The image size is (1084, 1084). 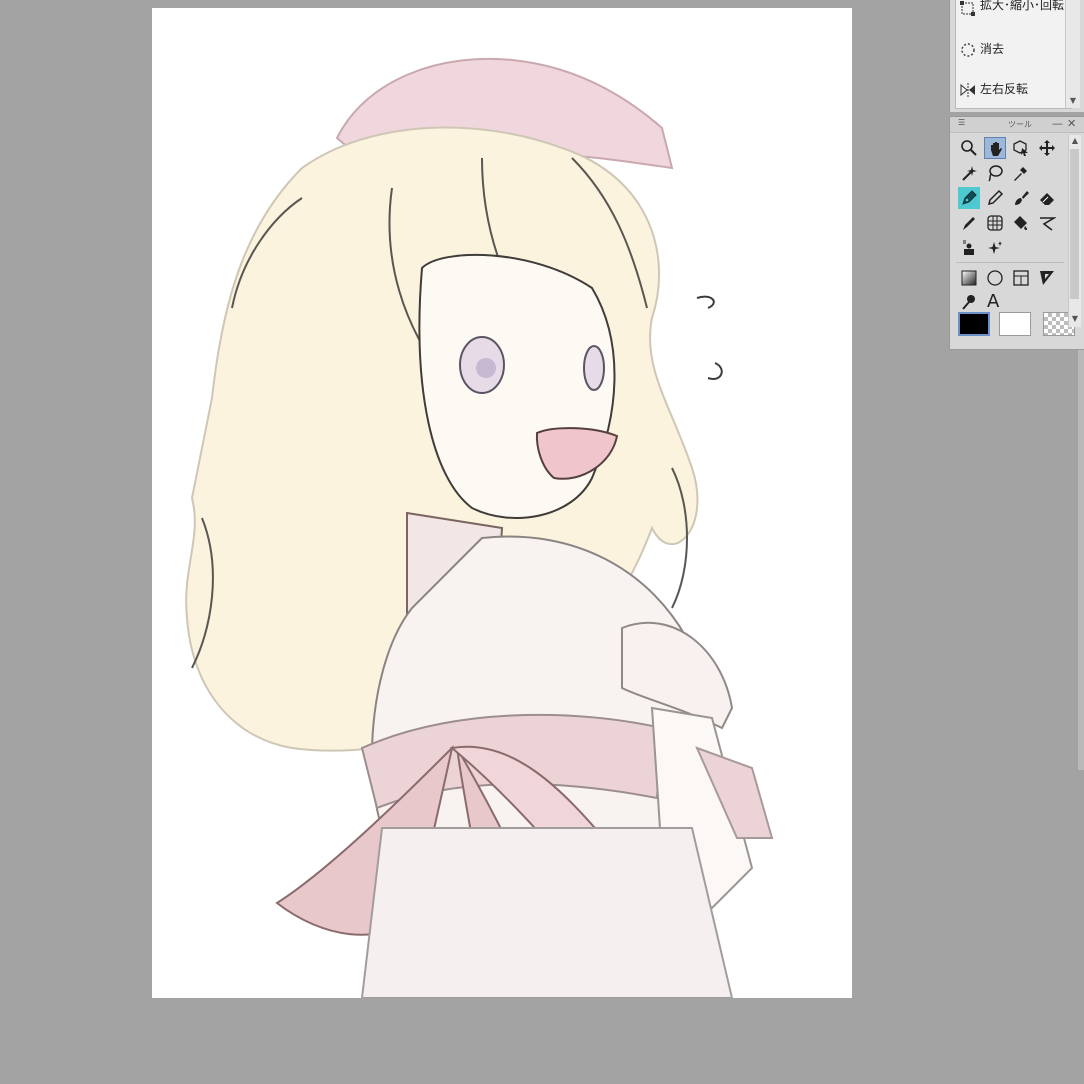 I want to click on subtool-transform-label: 拡大･縮小･回転, so click(x=1022, y=6).